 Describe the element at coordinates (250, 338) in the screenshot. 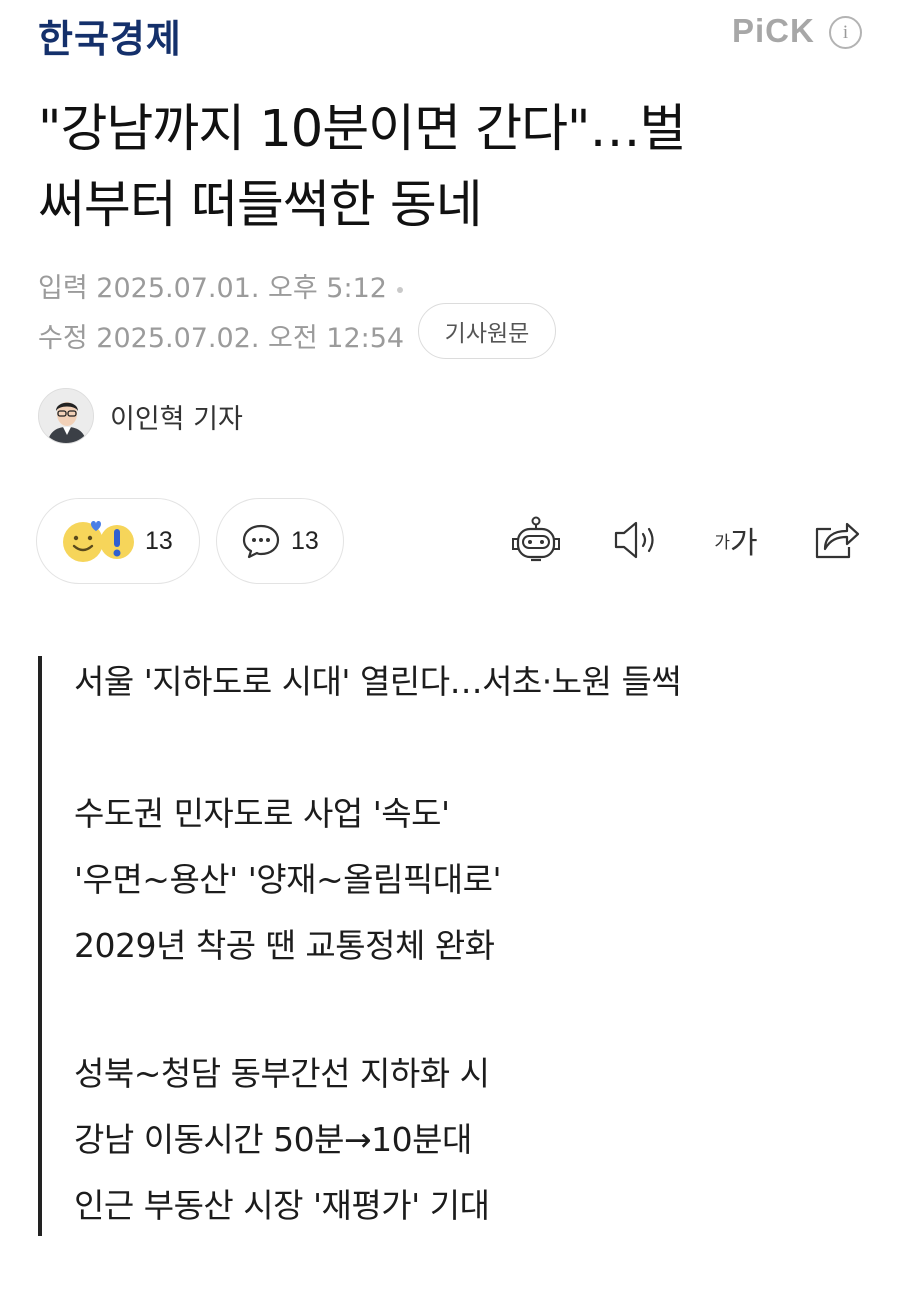

I see `modified-datetime: 2025.07.02. 오전 12:54` at that location.